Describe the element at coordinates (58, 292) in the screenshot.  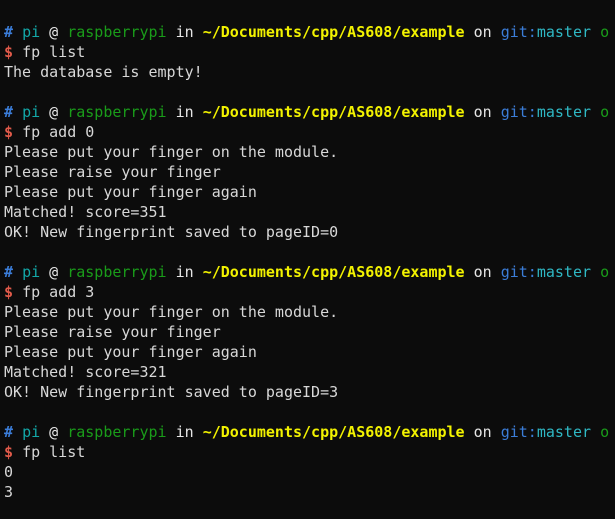
I see `command-text: fp add 3` at that location.